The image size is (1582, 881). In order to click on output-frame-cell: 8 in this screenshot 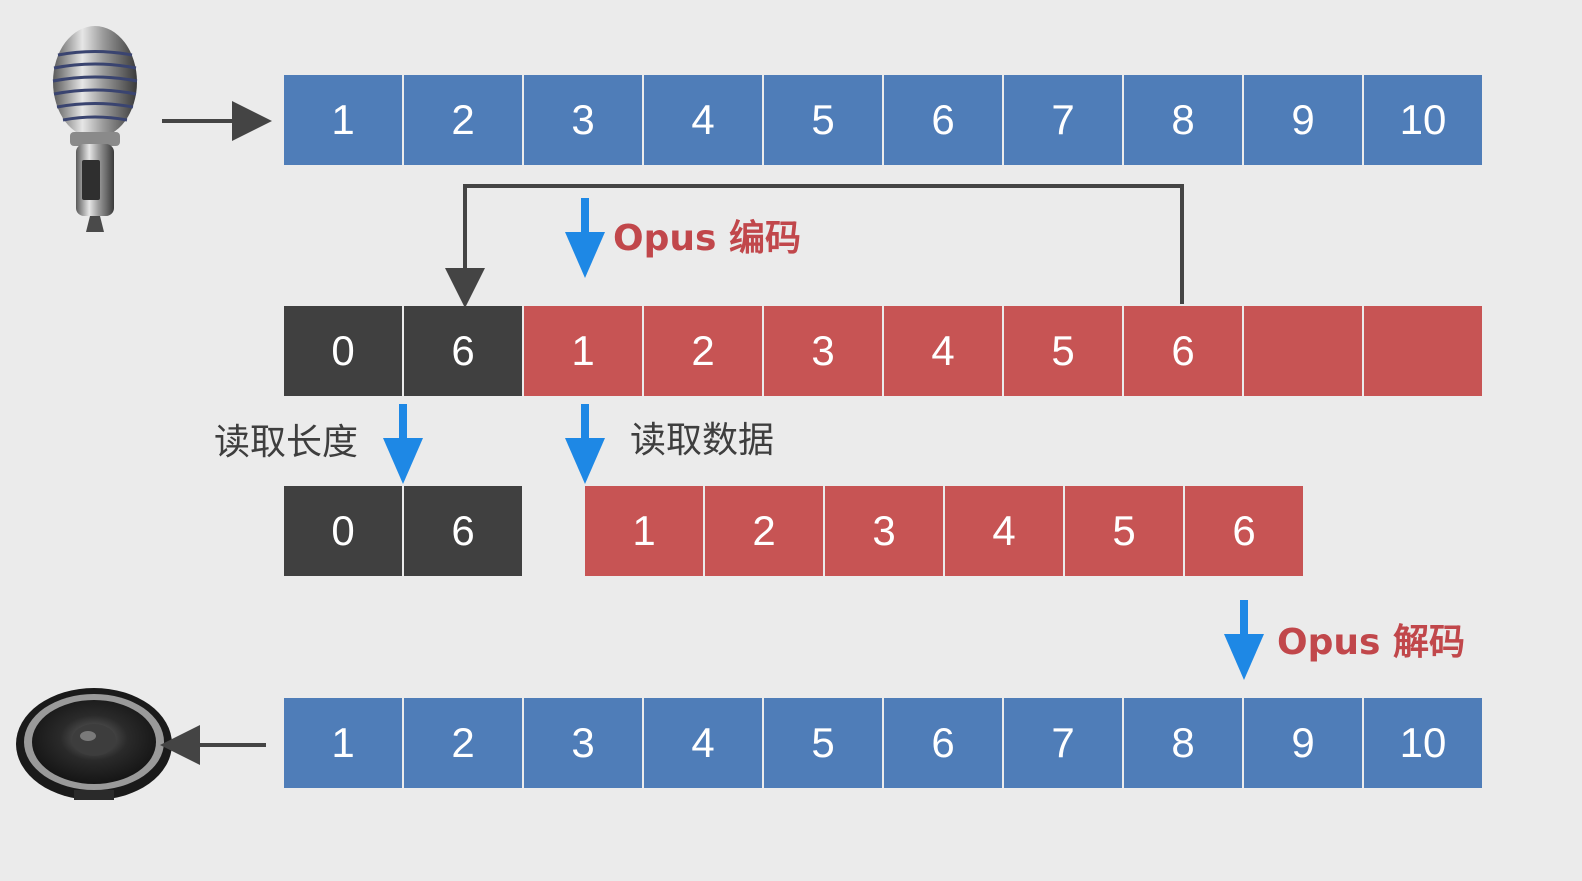, I will do `click(1183, 743)`.